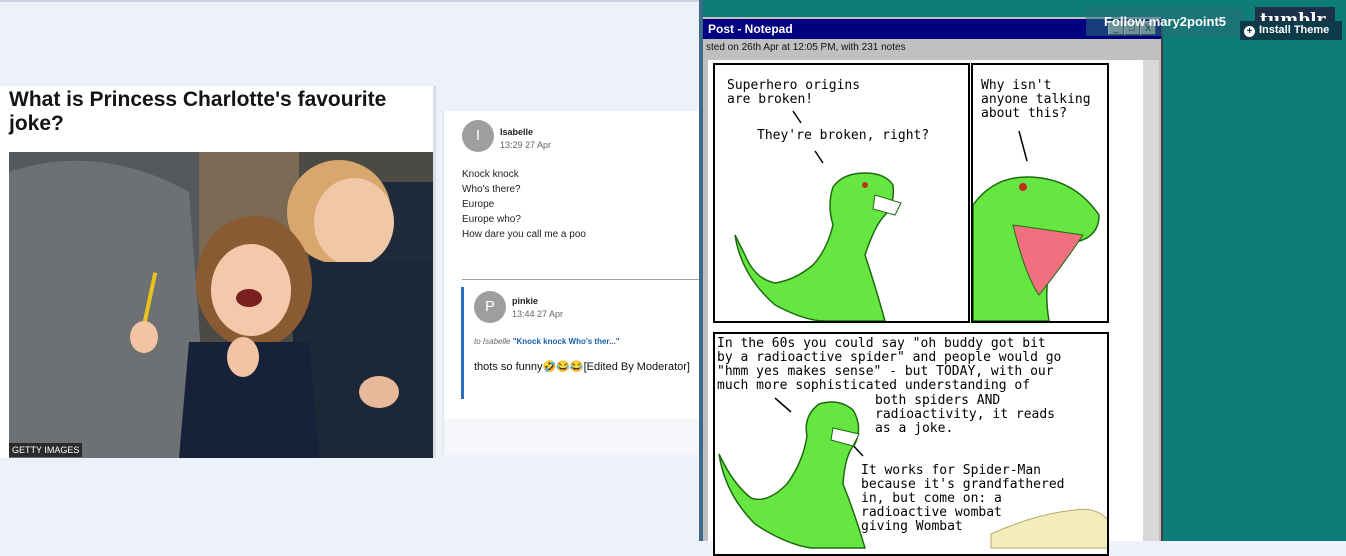 The width and height of the screenshot is (1346, 556). I want to click on plus-circle-icon: +, so click(1249, 31).